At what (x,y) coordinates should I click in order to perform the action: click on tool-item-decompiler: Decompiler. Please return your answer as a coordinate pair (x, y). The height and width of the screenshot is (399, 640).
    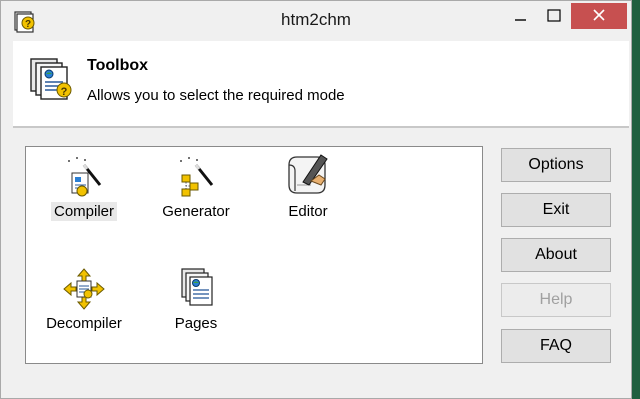
    Looking at the image, I should click on (84, 300).